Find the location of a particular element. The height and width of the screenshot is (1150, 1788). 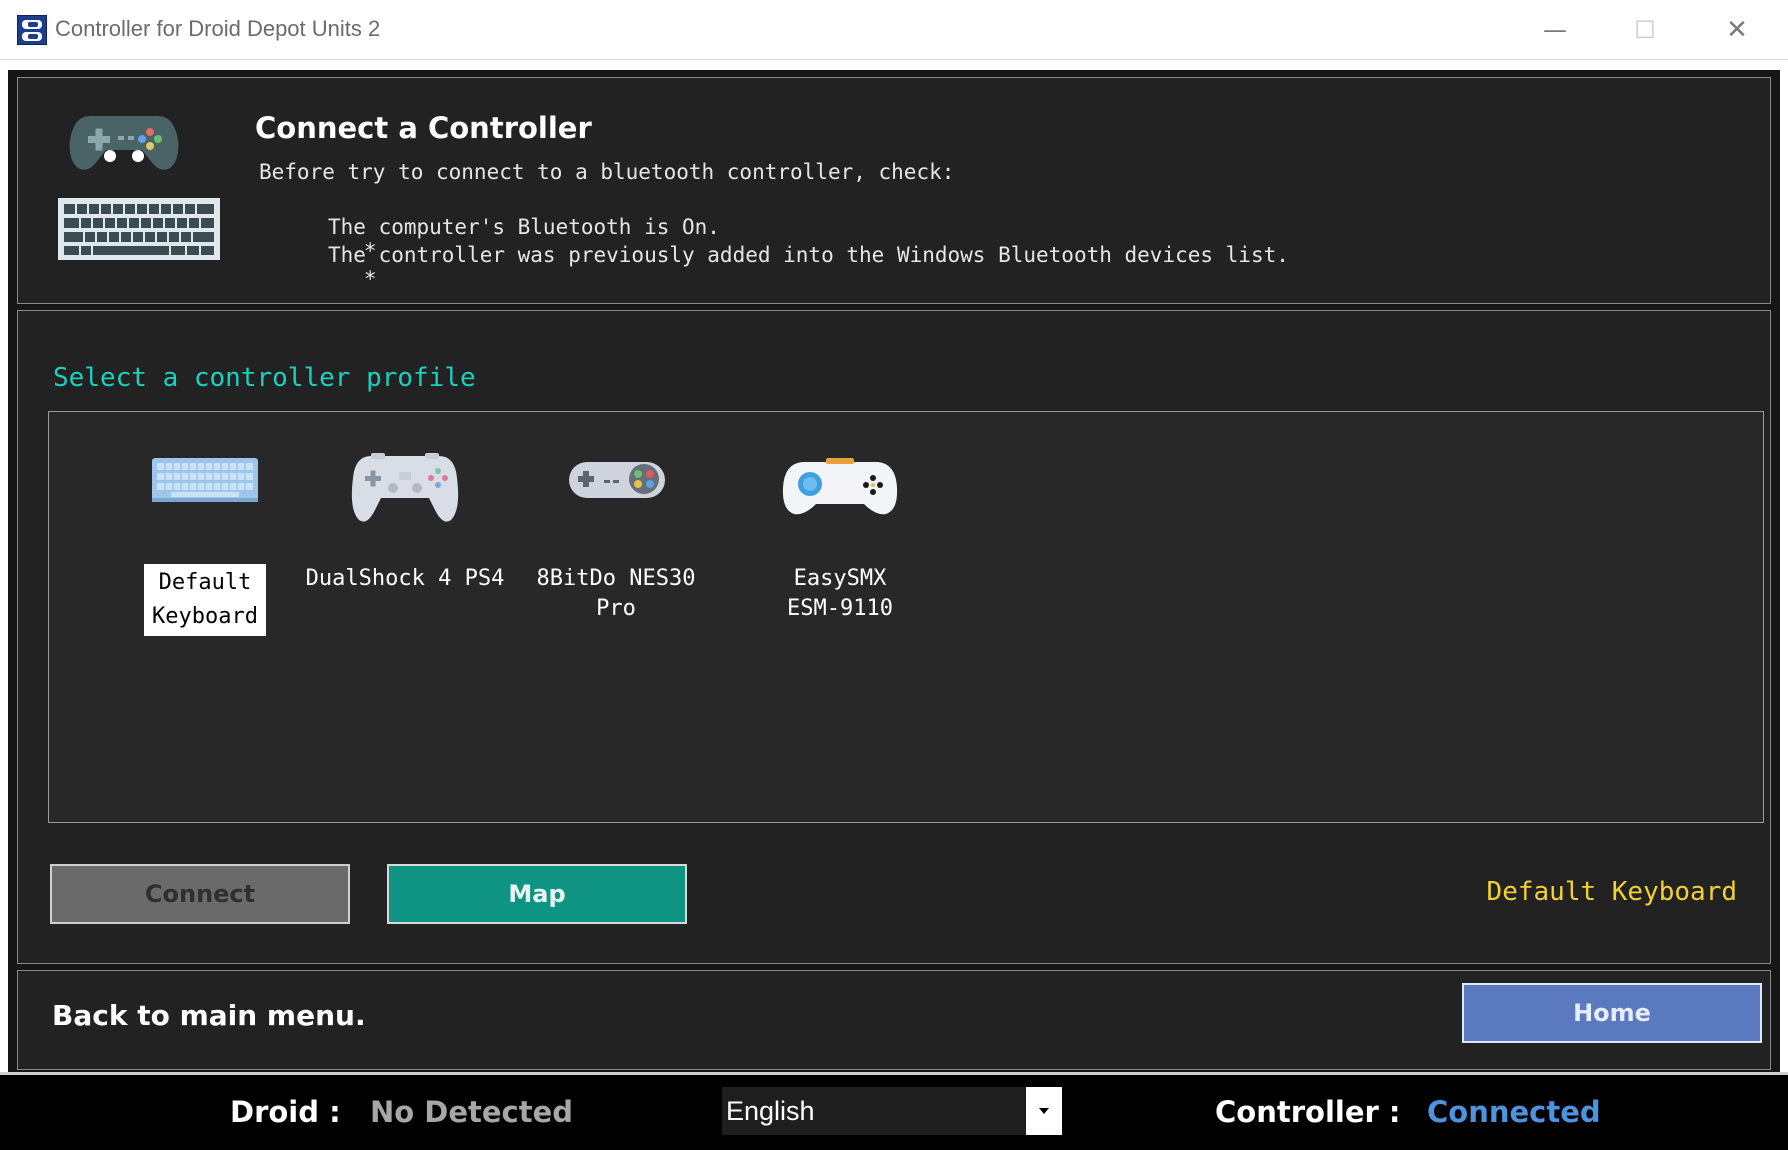

chevron-down-icon is located at coordinates (1044, 1111).